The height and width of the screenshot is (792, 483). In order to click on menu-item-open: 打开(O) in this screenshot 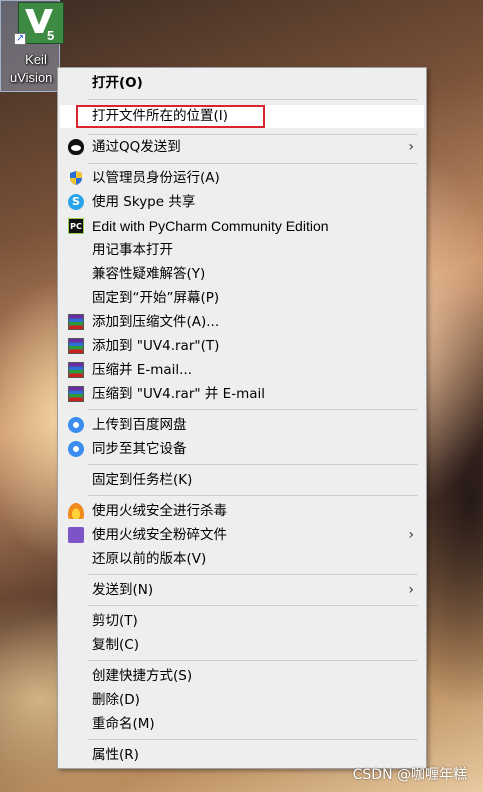, I will do `click(242, 83)`.